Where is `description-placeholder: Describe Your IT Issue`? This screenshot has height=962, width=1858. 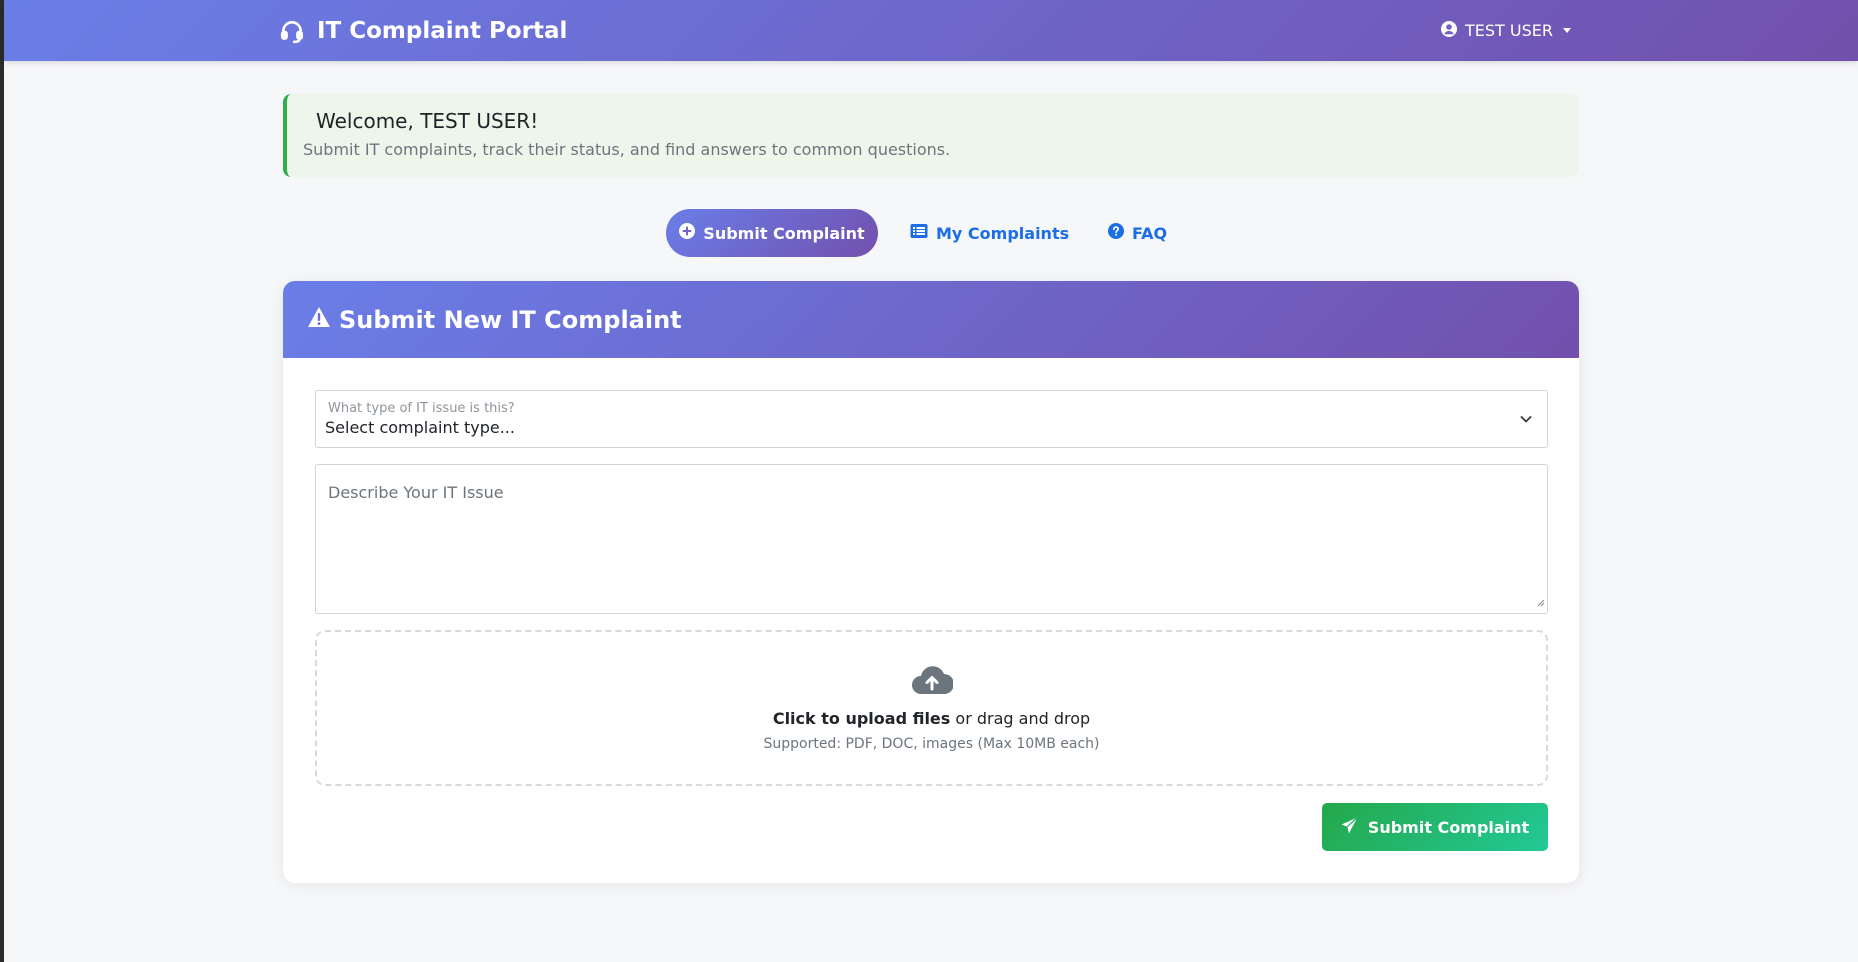 description-placeholder: Describe Your IT Issue is located at coordinates (416, 492).